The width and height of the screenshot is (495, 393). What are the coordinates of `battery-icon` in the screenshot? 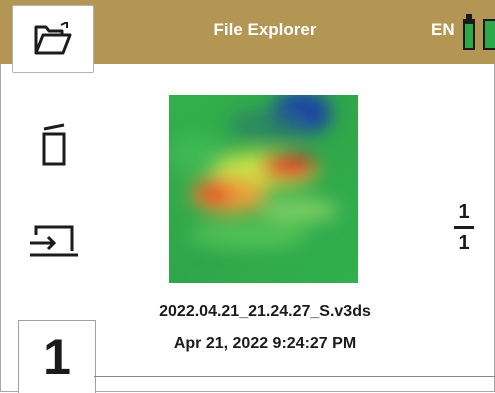 It's located at (479, 32).